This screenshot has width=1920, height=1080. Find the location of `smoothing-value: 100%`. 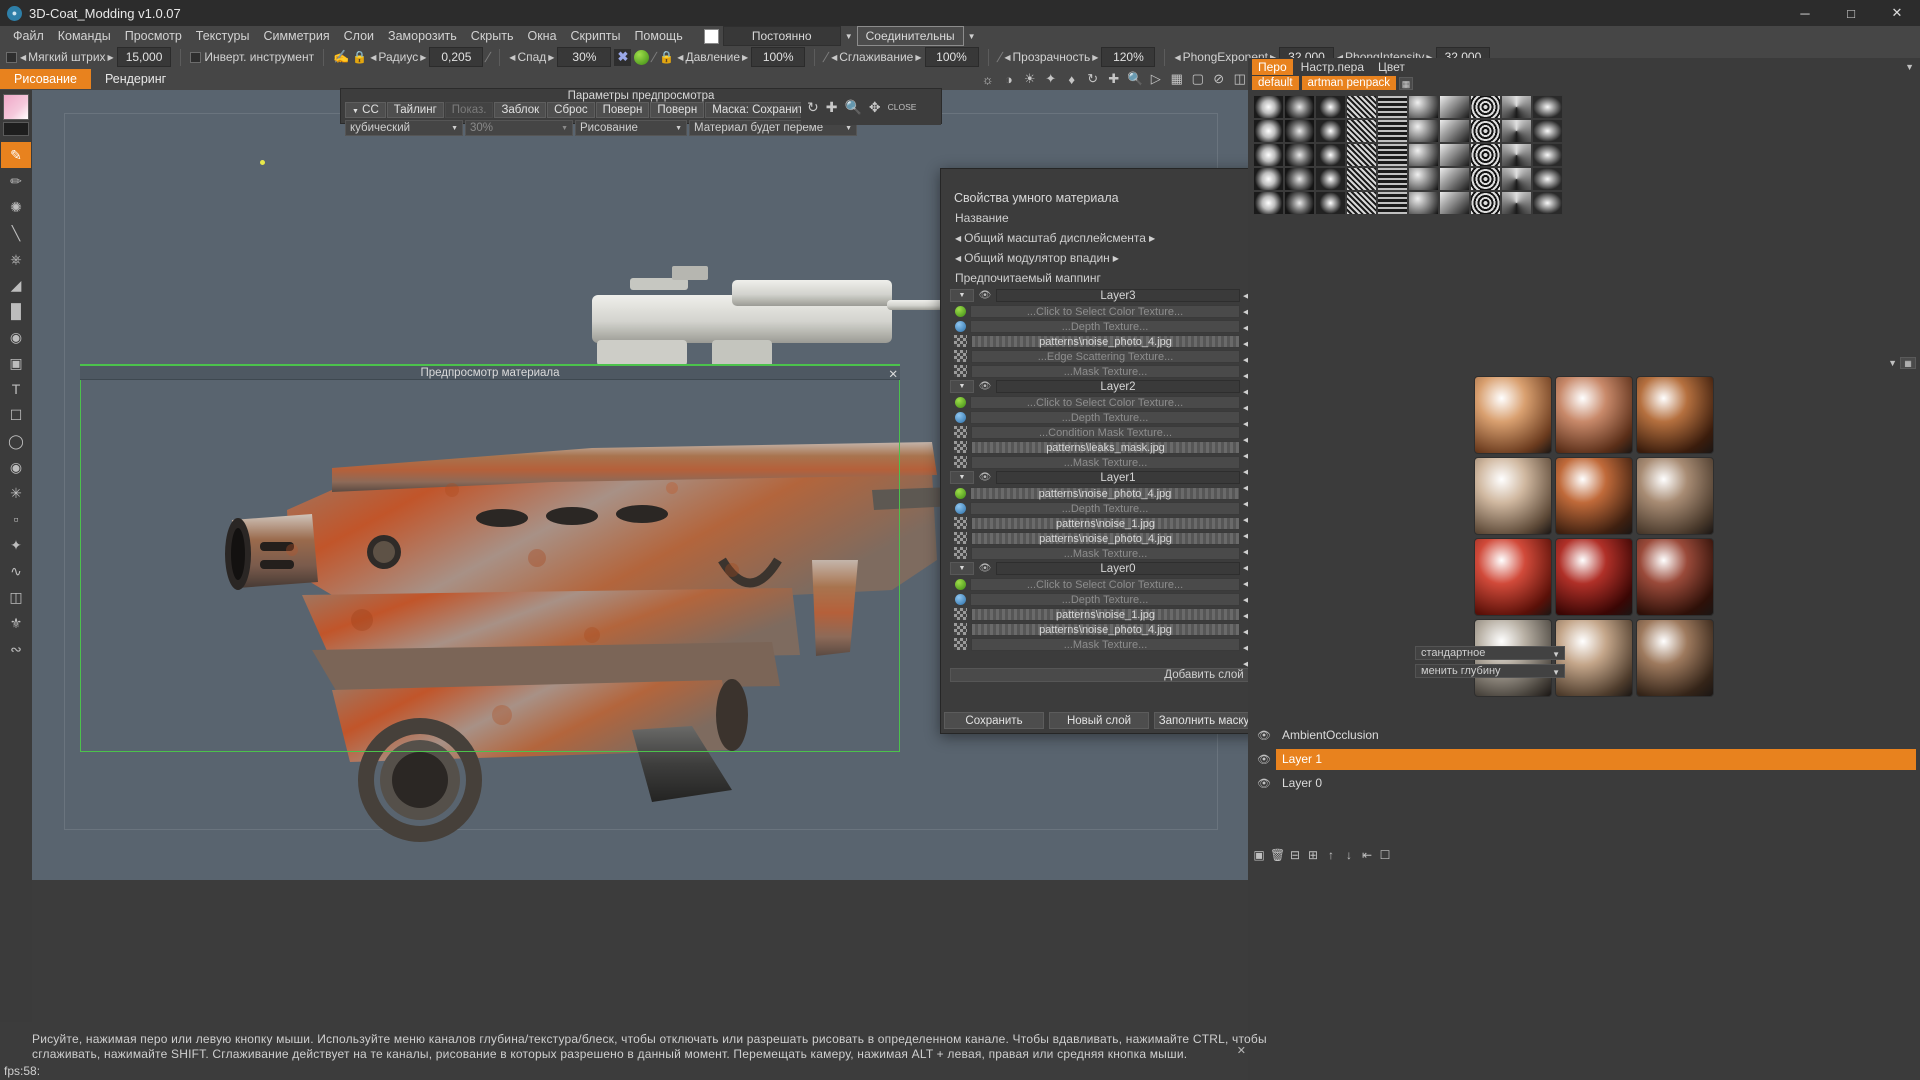

smoothing-value: 100% is located at coordinates (951, 57).